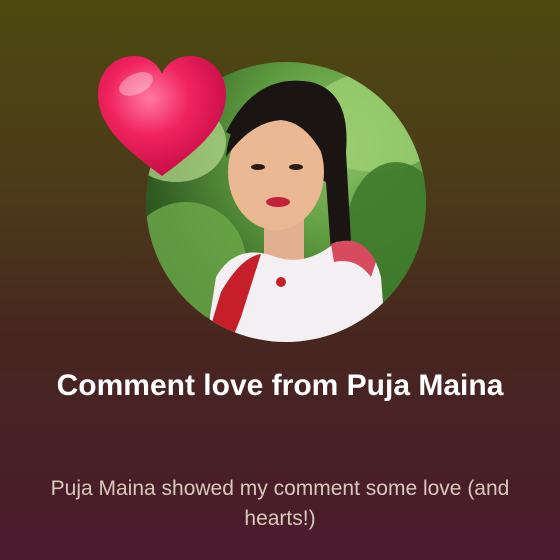  Describe the element at coordinates (280, 385) in the screenshot. I see `notification-title: Comment love from Puja Maina` at that location.